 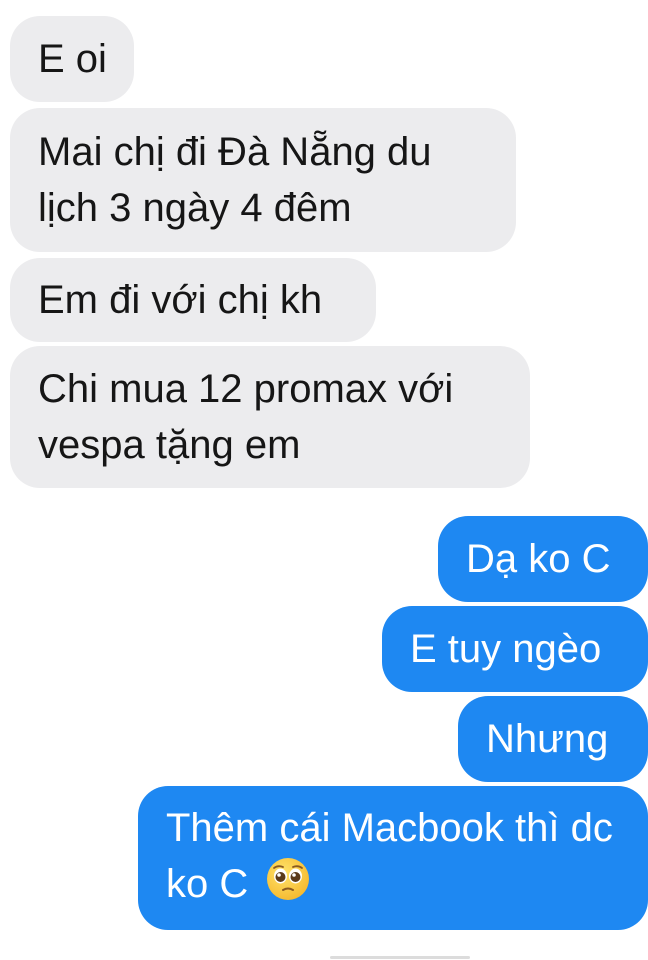 I want to click on message-text: Chi mua 12 promax với vespa tặng em, so click(x=246, y=417).